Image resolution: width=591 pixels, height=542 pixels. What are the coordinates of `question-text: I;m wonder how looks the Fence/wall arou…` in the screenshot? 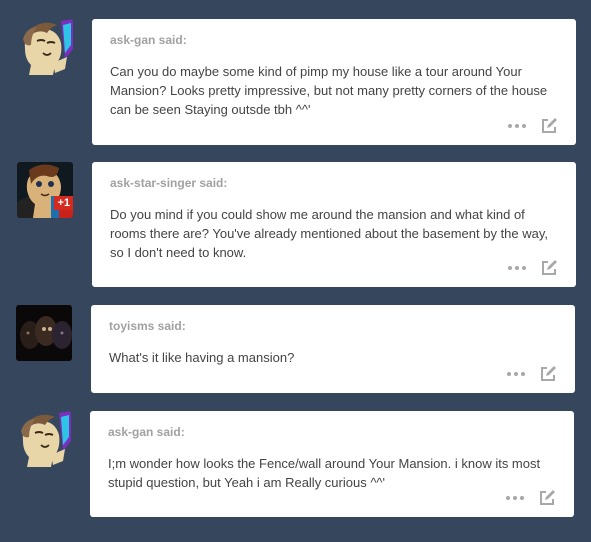 It's located at (324, 473).